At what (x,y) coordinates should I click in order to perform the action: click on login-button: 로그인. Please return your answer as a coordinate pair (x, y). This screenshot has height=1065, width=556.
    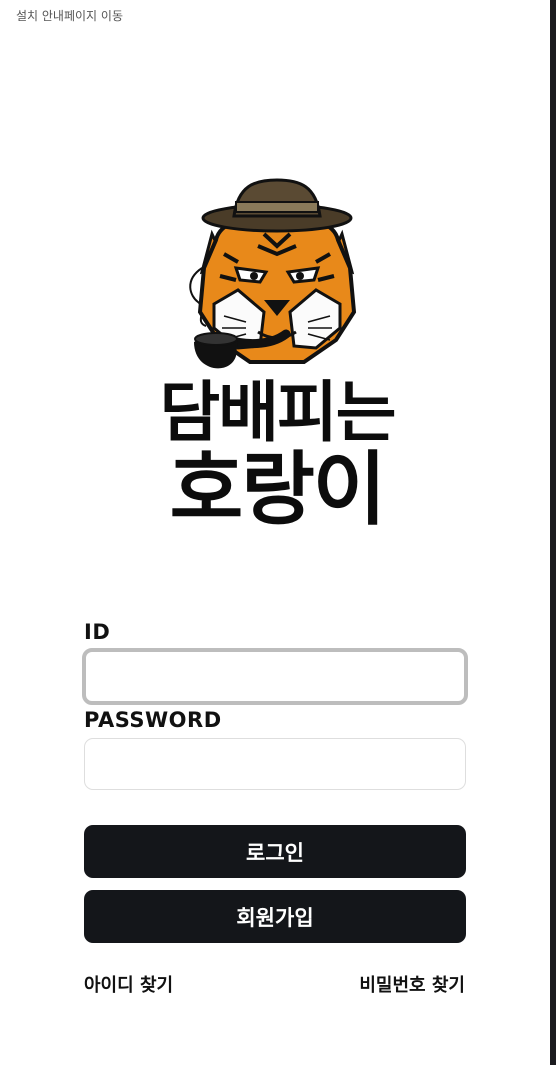
    Looking at the image, I should click on (275, 851).